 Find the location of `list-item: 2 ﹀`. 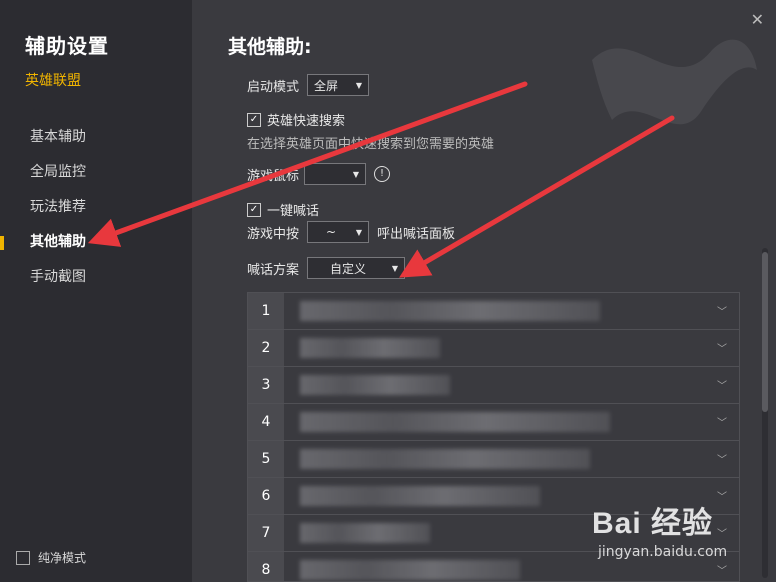

list-item: 2 ﹀ is located at coordinates (493, 348).